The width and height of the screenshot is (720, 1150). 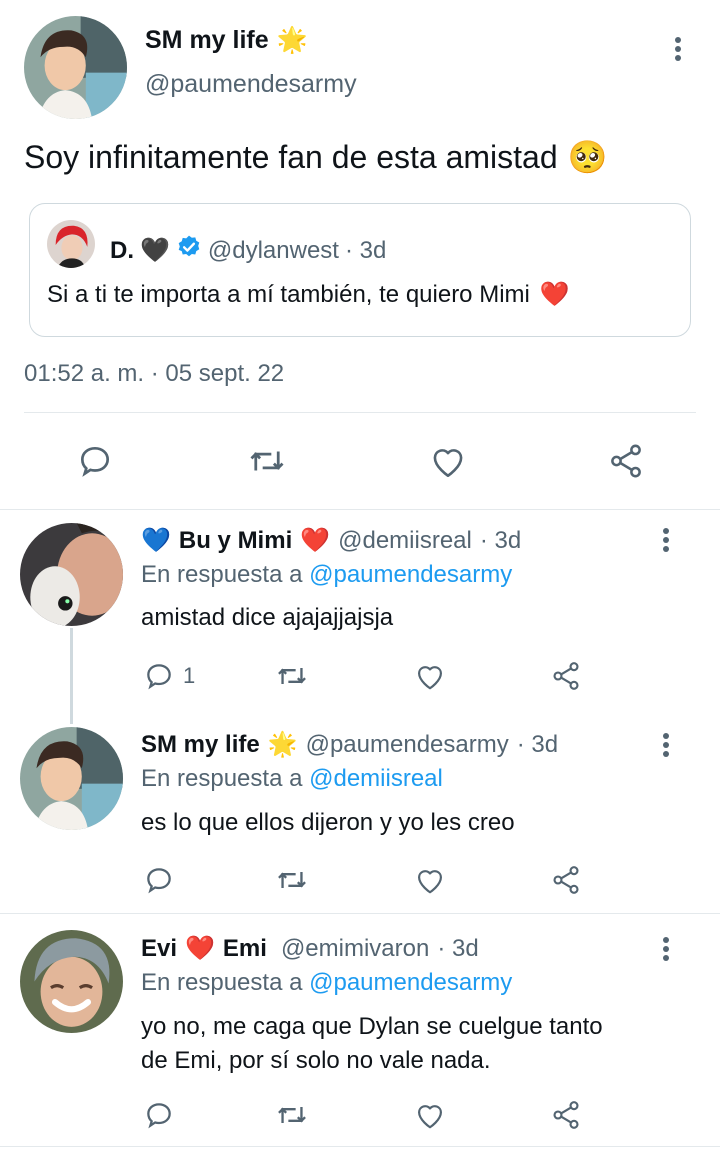 I want to click on quote-time: · 3d, so click(x=365, y=250).